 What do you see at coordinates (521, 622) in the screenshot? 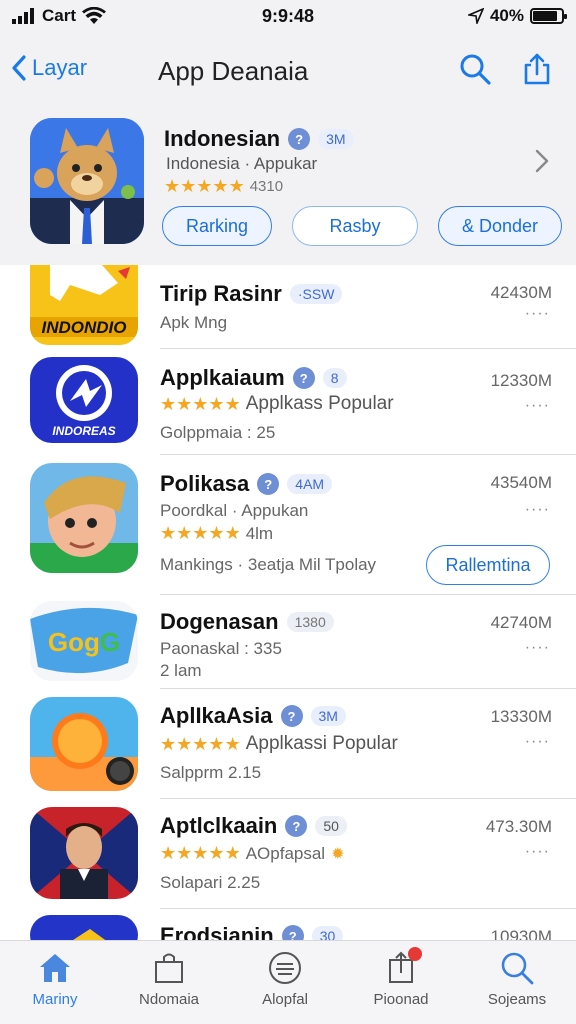
I see `app-size: 42740M` at bounding box center [521, 622].